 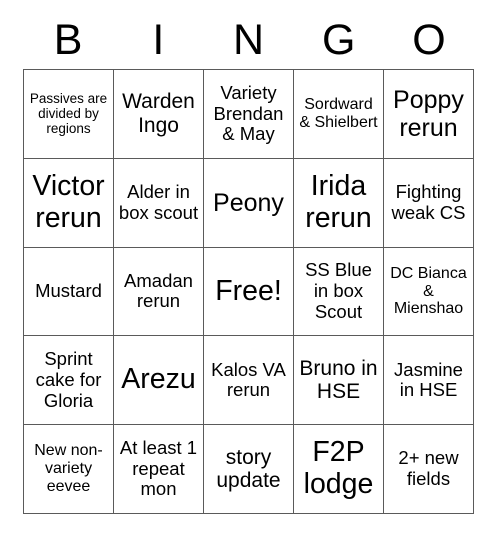 What do you see at coordinates (249, 469) in the screenshot?
I see `bingo-cell: story update` at bounding box center [249, 469].